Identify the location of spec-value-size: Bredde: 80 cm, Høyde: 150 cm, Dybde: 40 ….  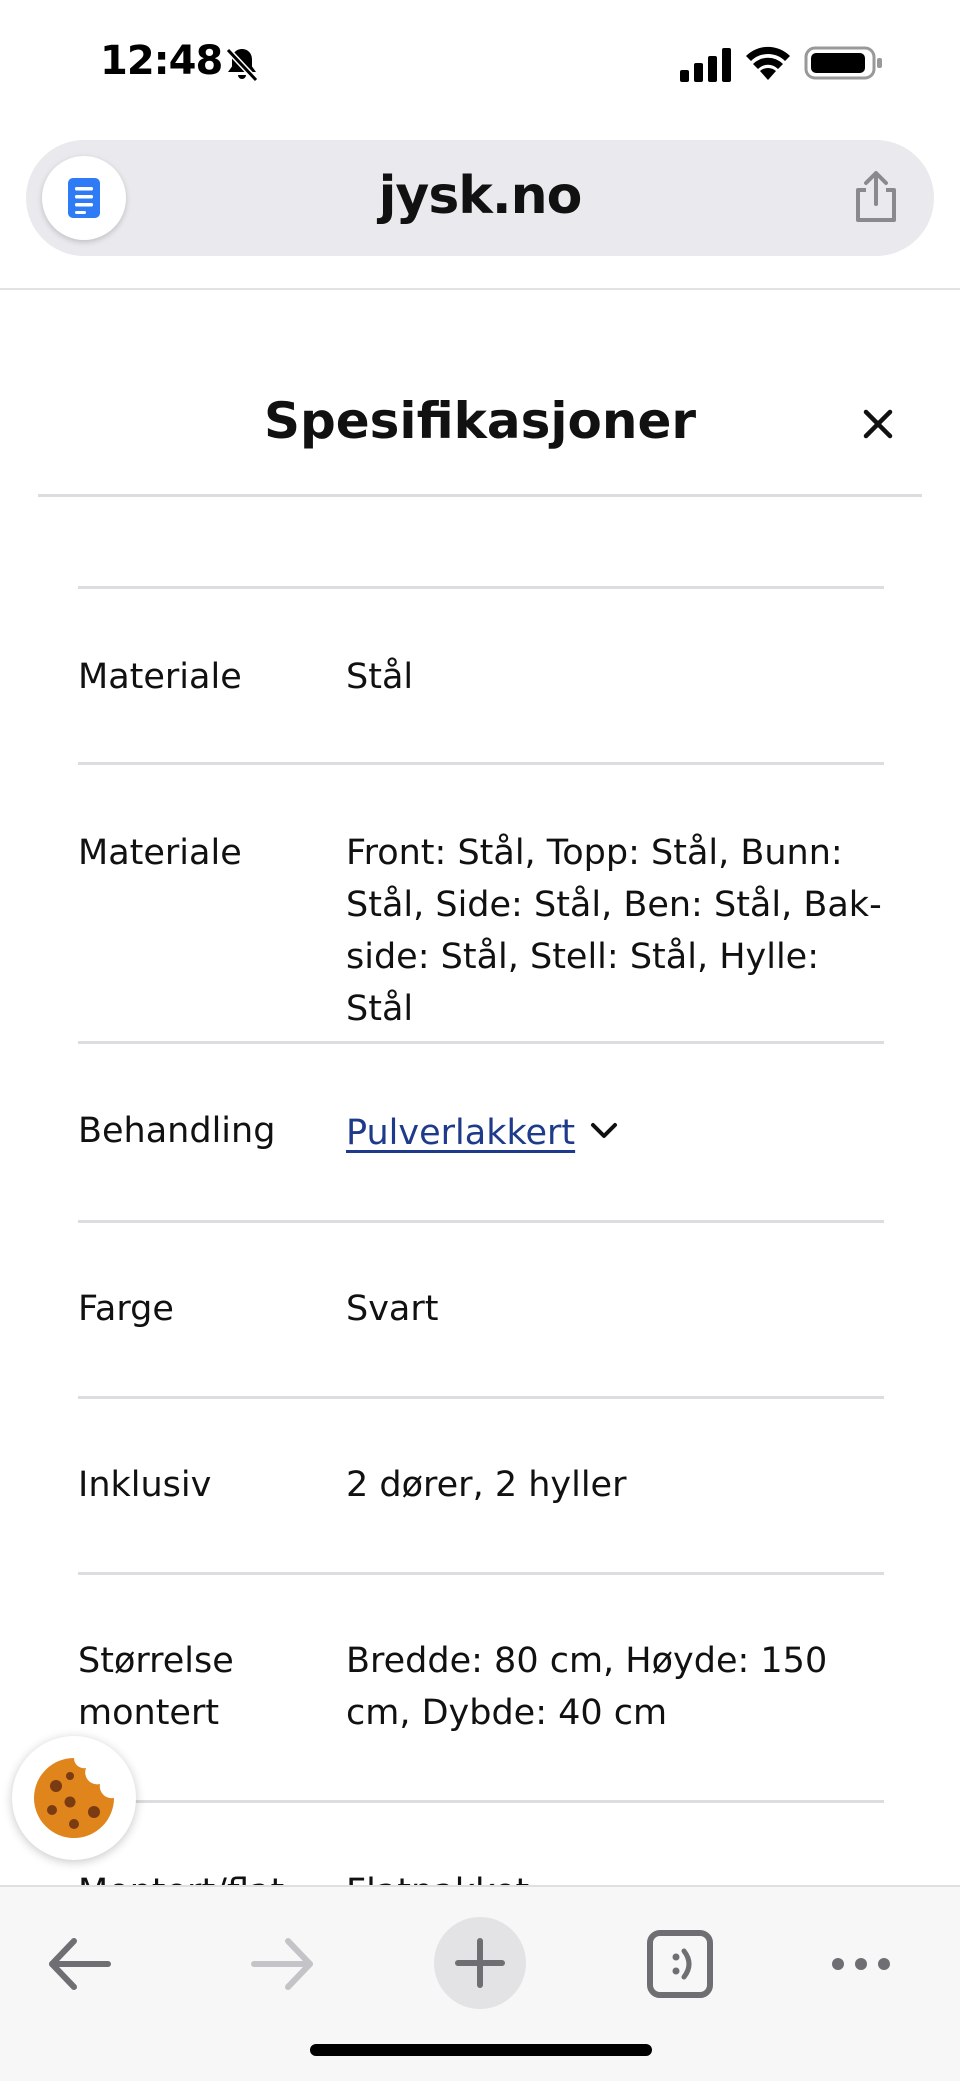
(587, 1687).